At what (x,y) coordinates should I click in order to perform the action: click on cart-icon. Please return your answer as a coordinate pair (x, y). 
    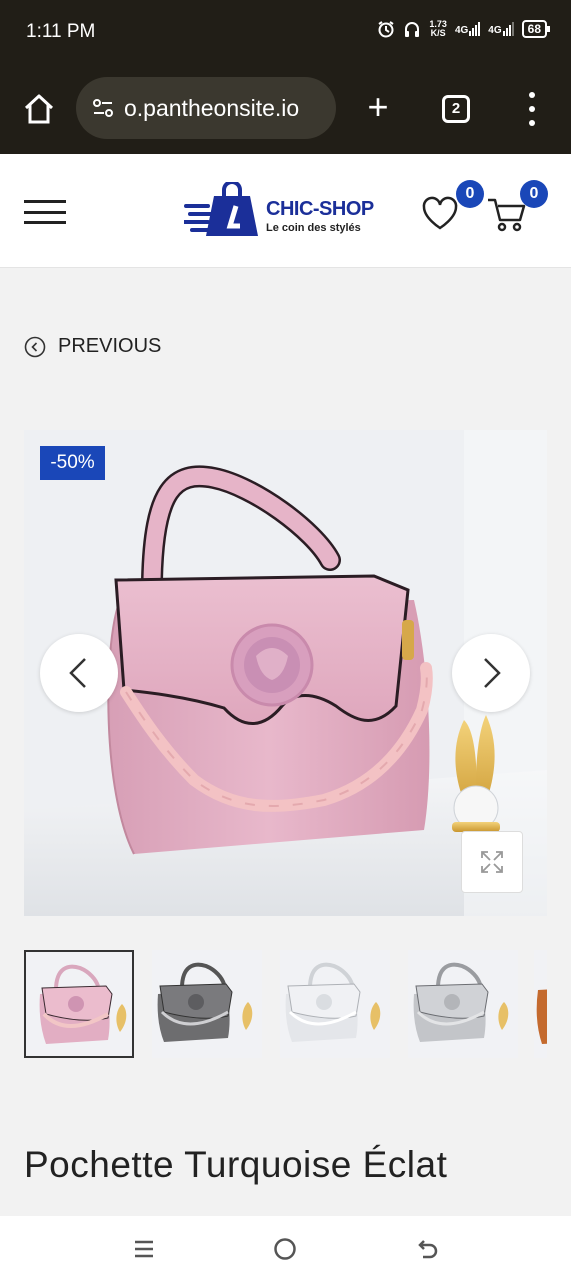
    Looking at the image, I should click on (507, 215).